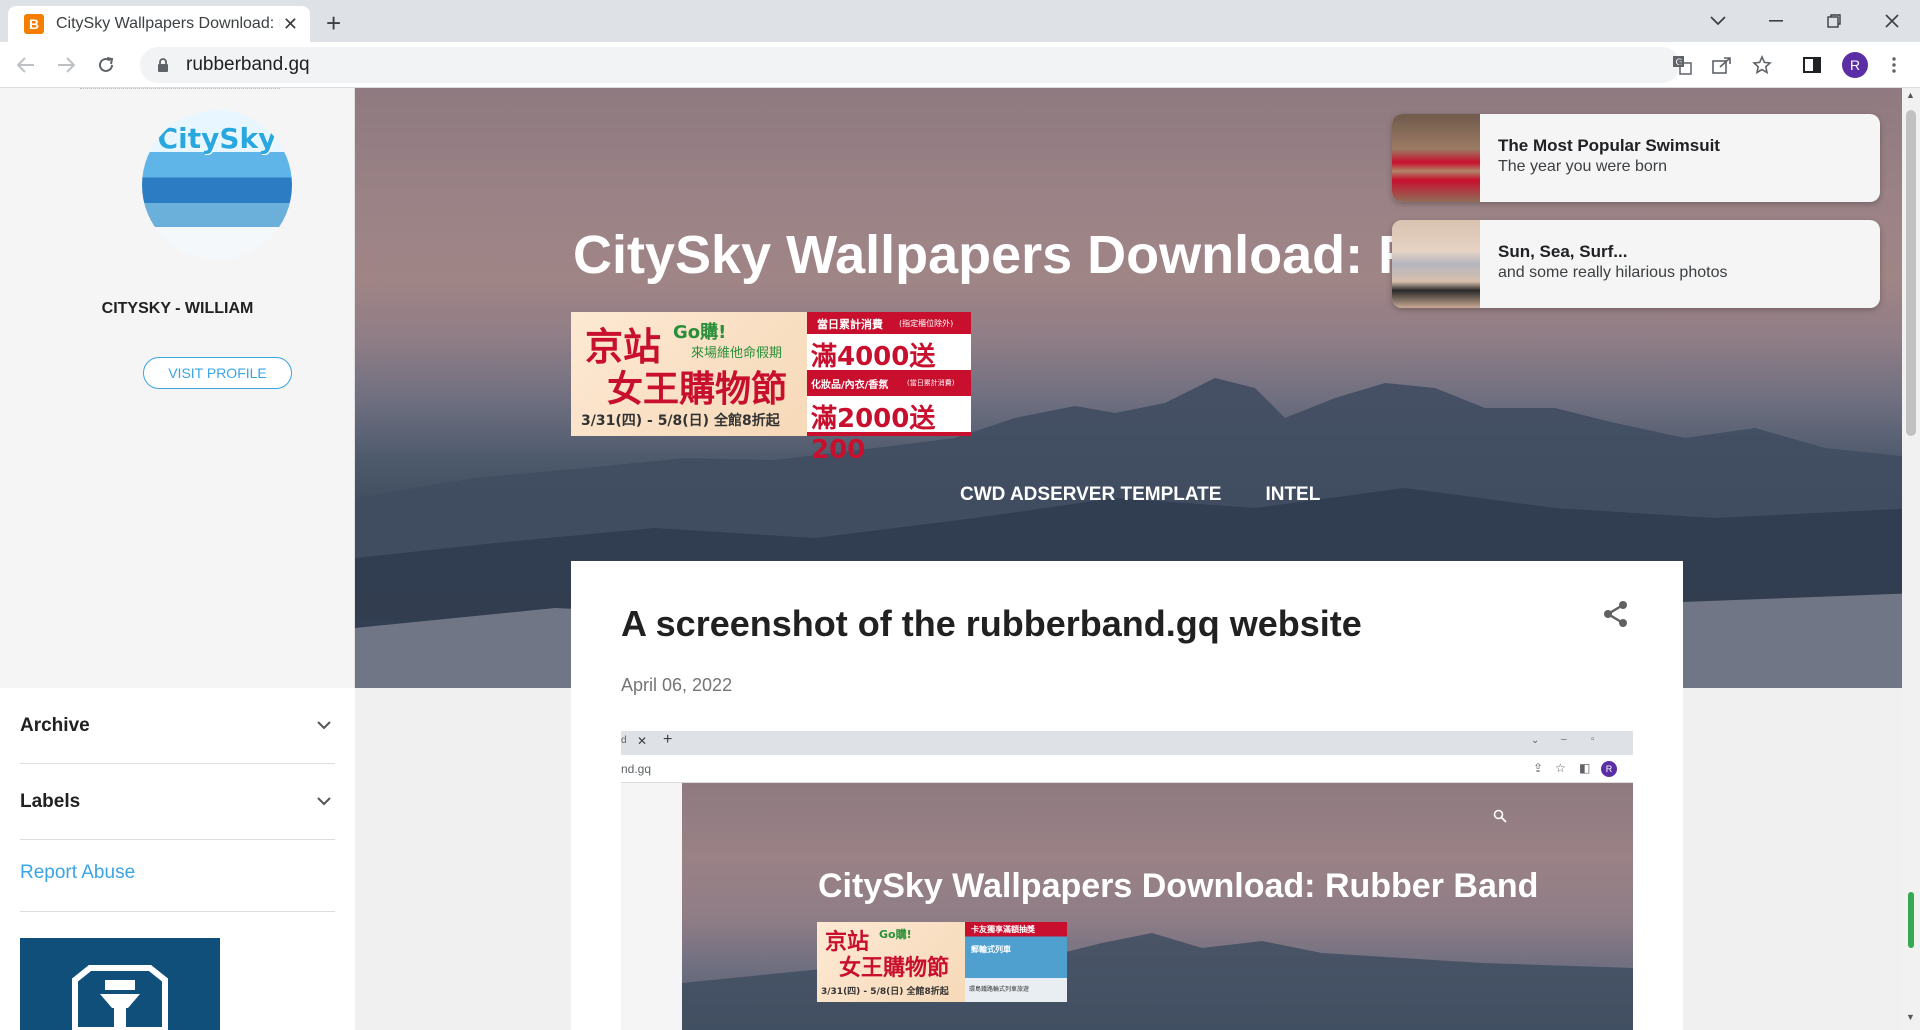 Image resolution: width=1920 pixels, height=1030 pixels. I want to click on inner-ad-dates: 3/31(四) - 5/8(日) 全館8折起, so click(885, 992).